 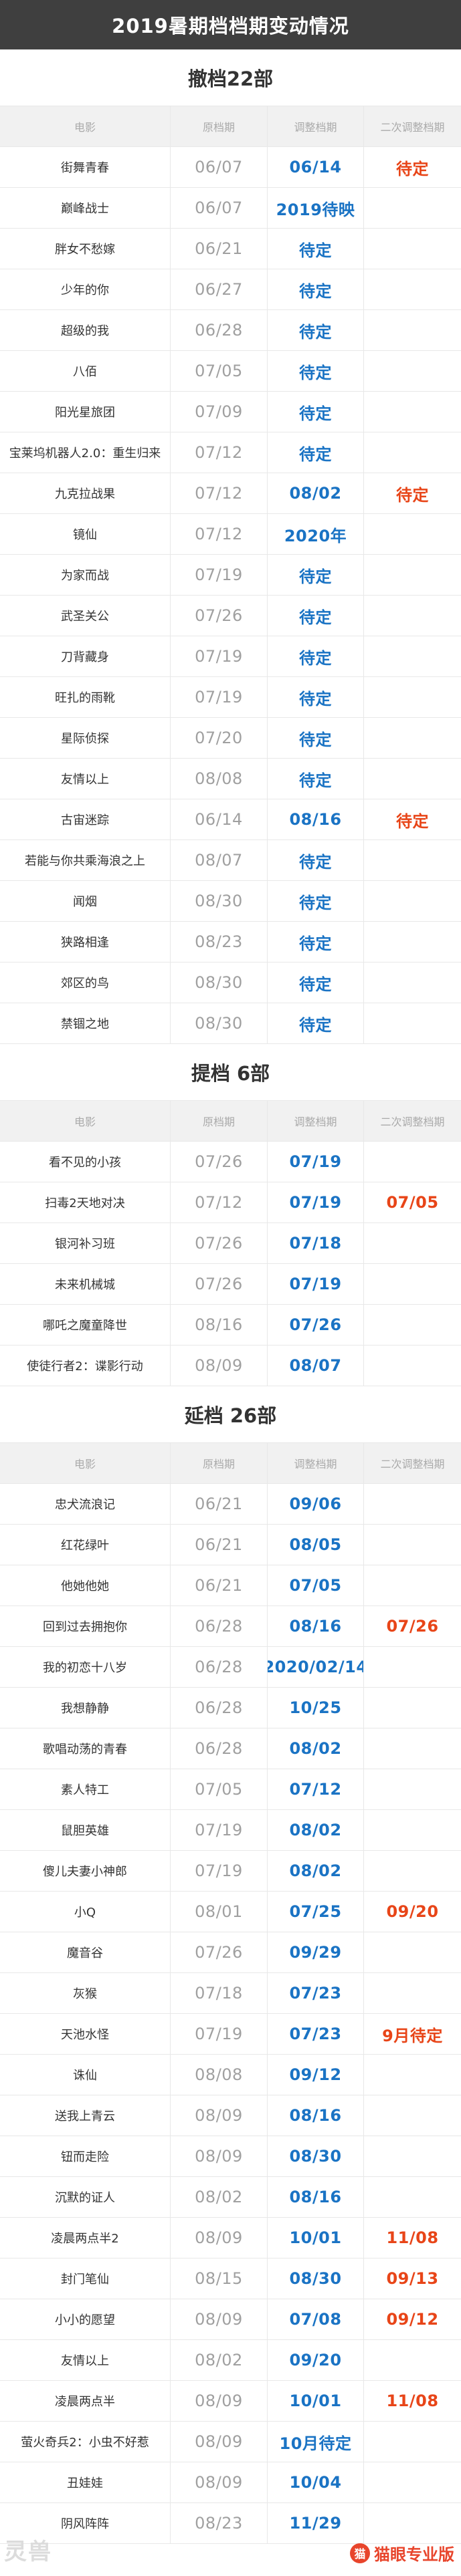 What do you see at coordinates (230, 2442) in the screenshot?
I see `table-row: 萤火奇兵2：小虫不好惹 08/09 10月待定` at bounding box center [230, 2442].